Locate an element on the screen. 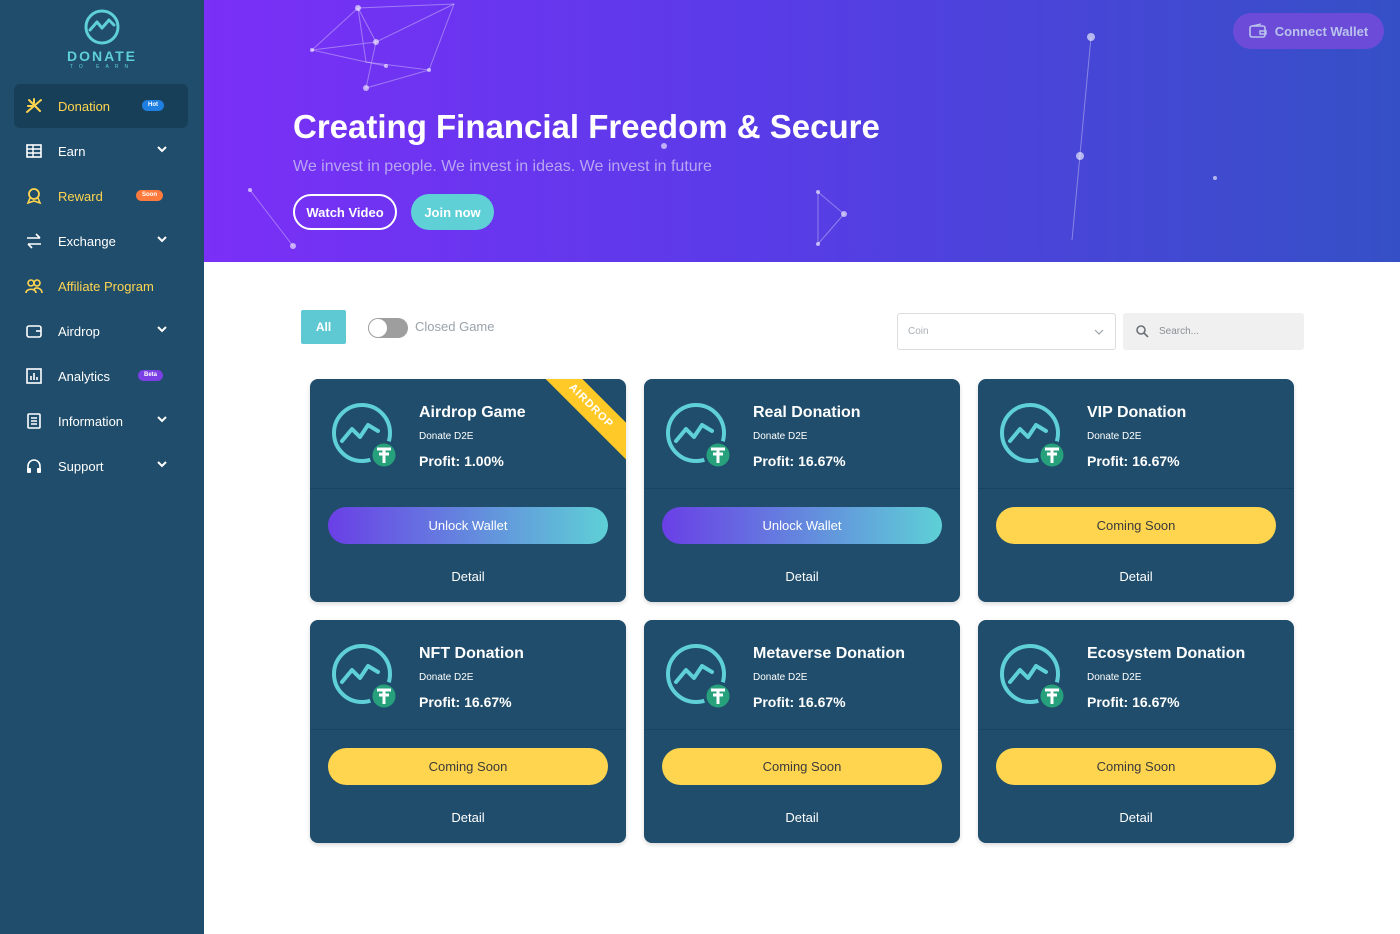  sidebar-item-support: Support is located at coordinates (101, 466).